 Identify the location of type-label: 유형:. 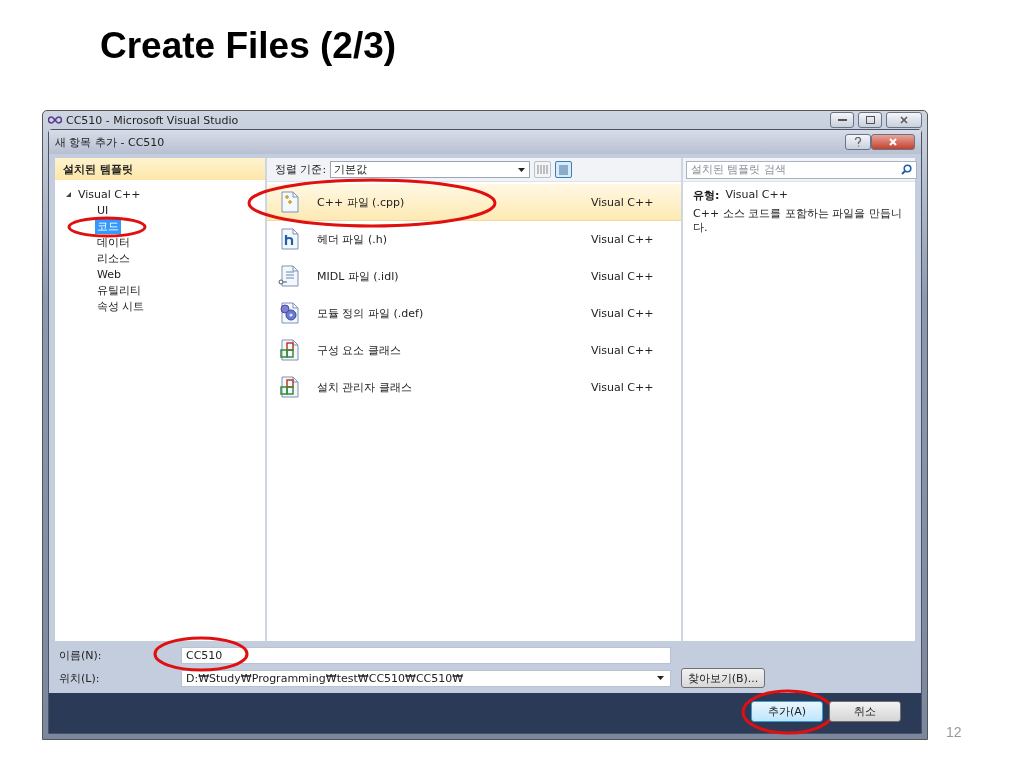
(706, 195).